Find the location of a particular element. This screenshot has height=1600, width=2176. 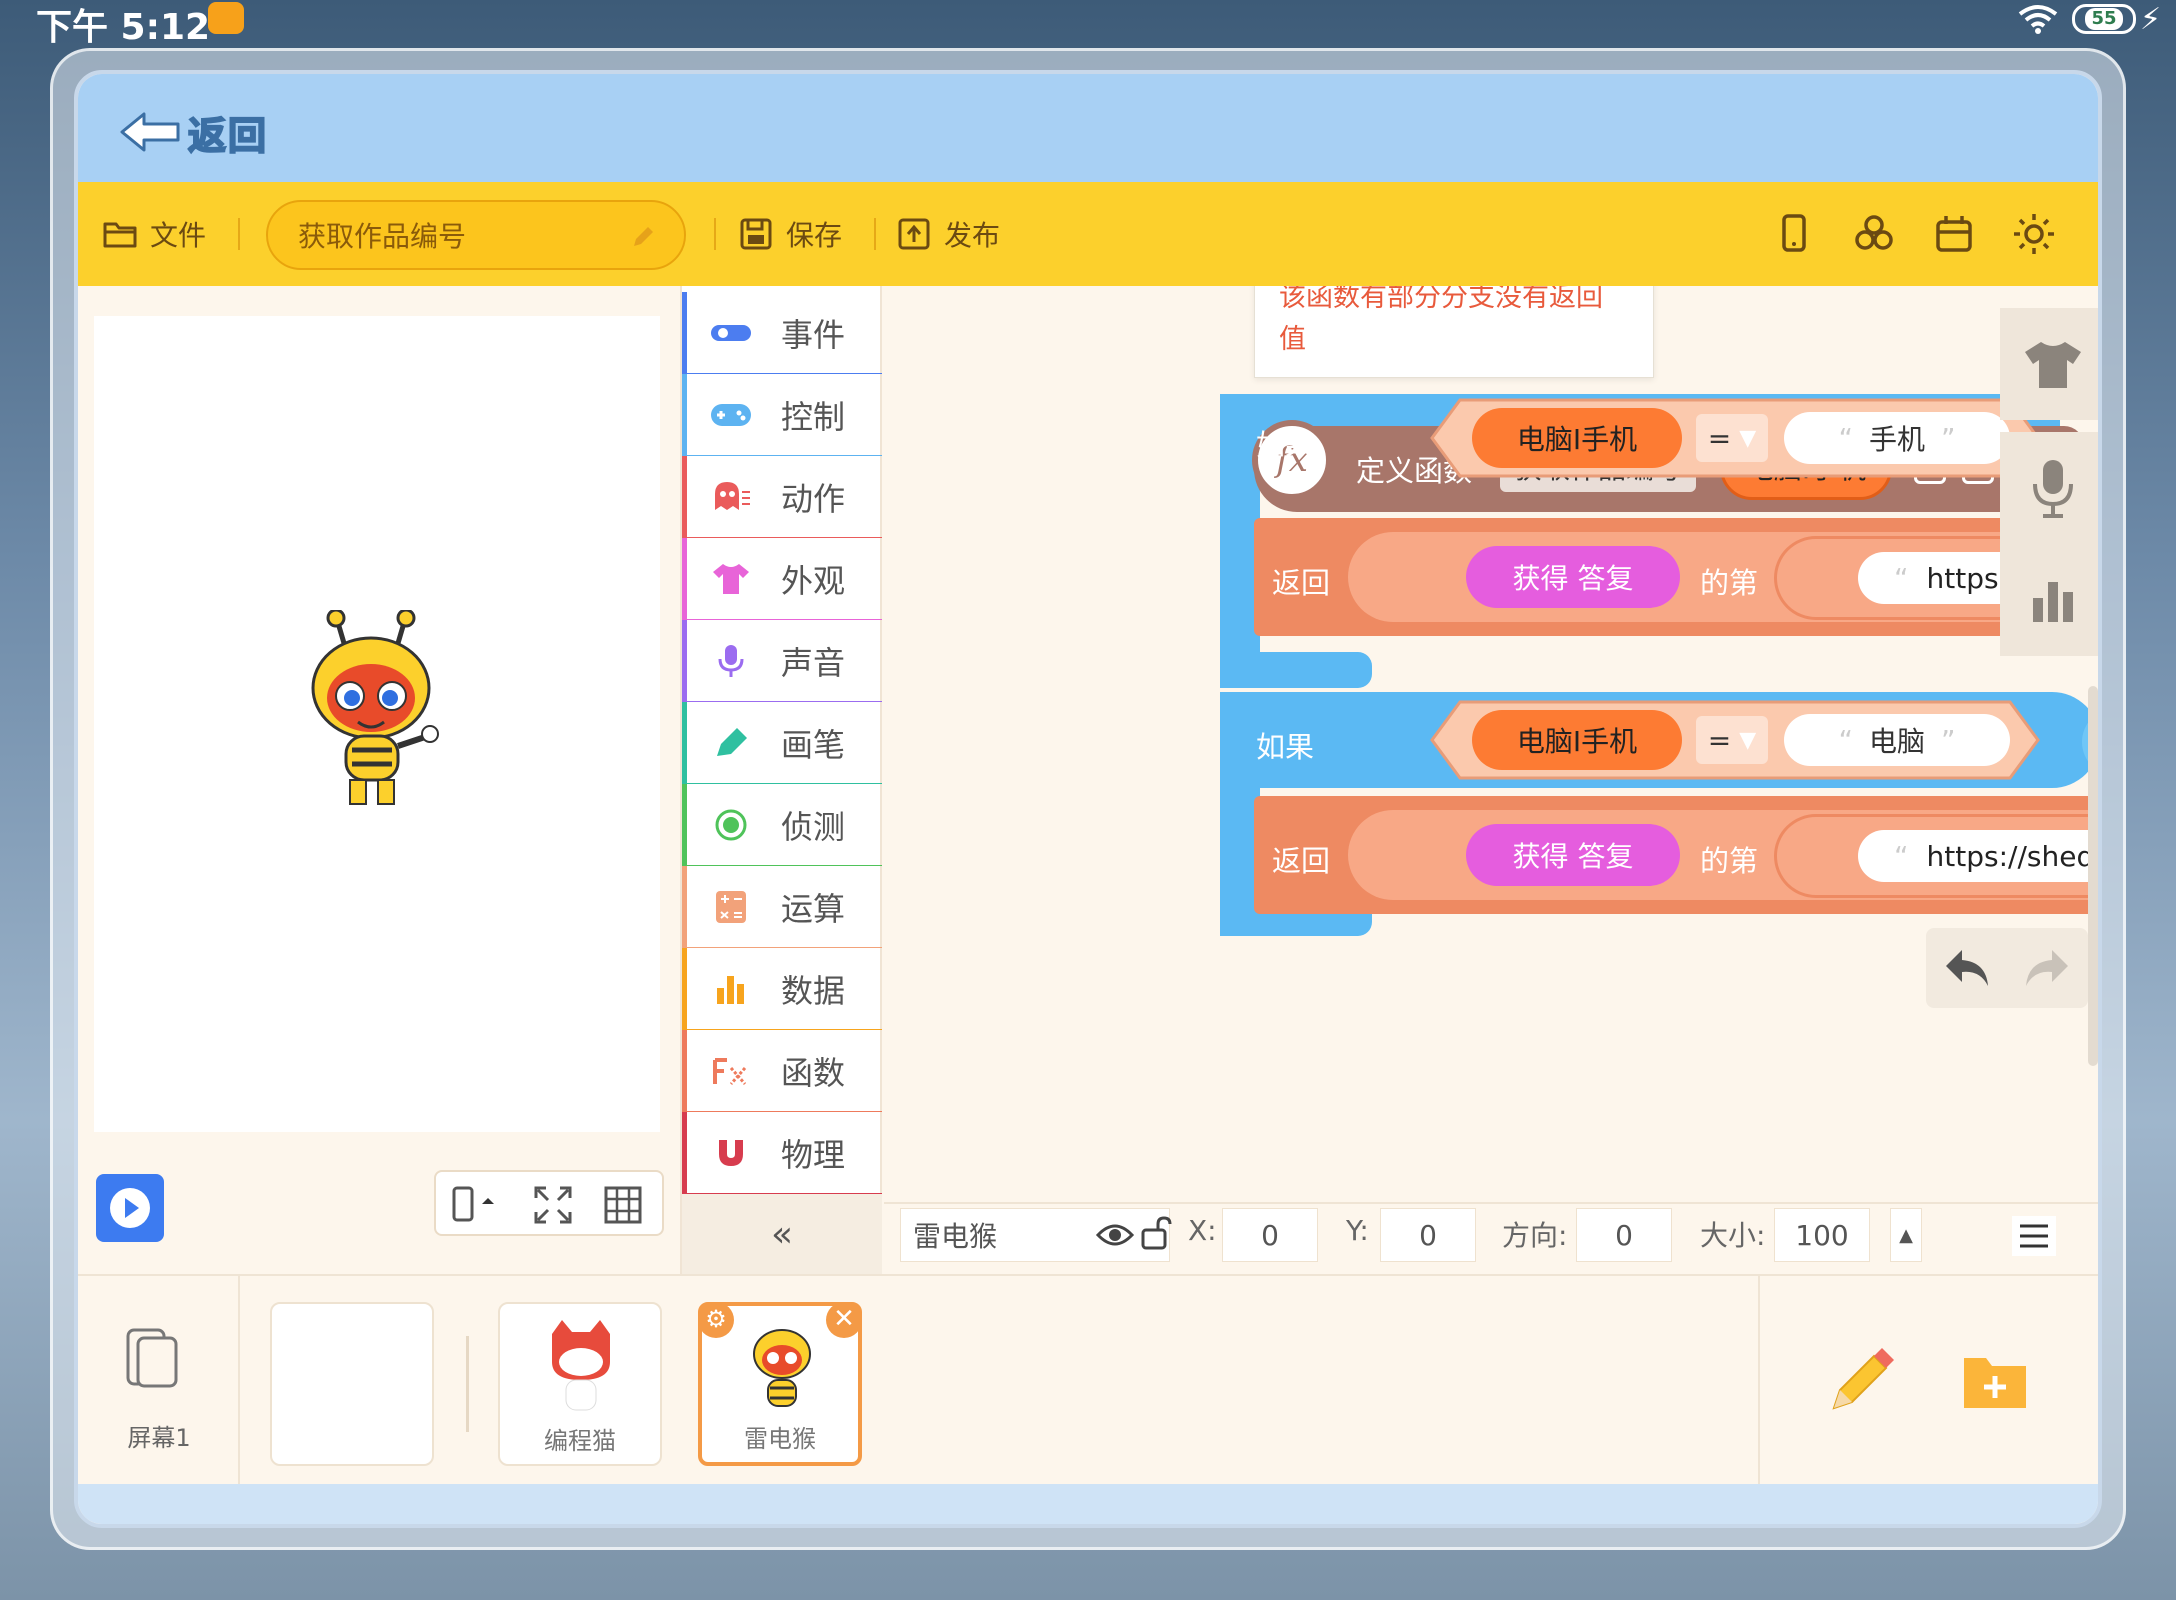

bar-chart-icon is located at coordinates (730, 989).